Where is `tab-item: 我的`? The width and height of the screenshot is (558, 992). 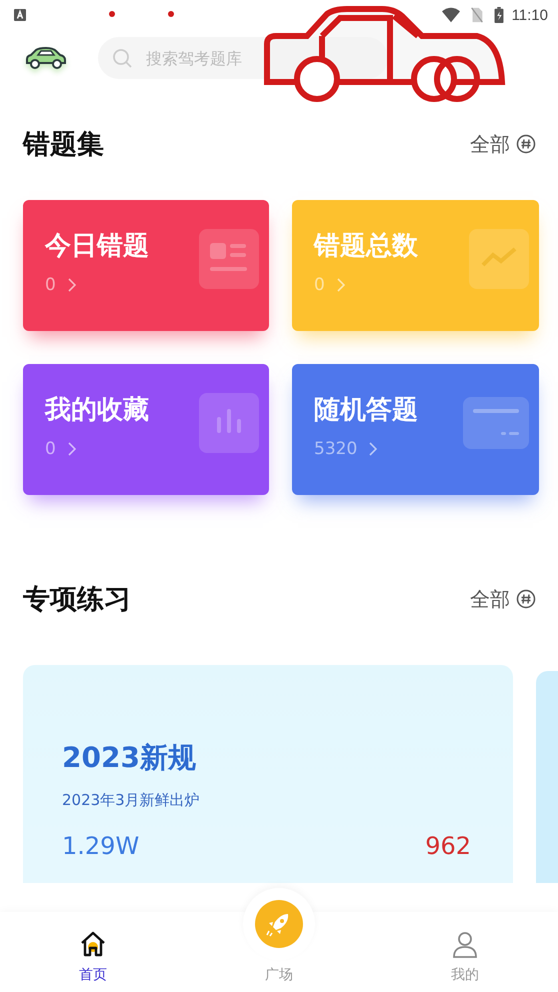
tab-item: 我的 is located at coordinates (465, 957).